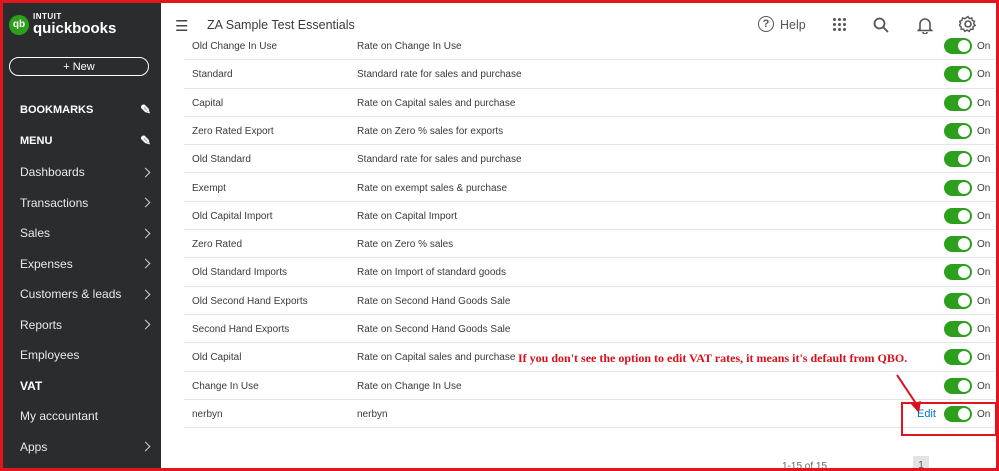  I want to click on sidebar-item-transactions: Transactions, so click(82, 203).